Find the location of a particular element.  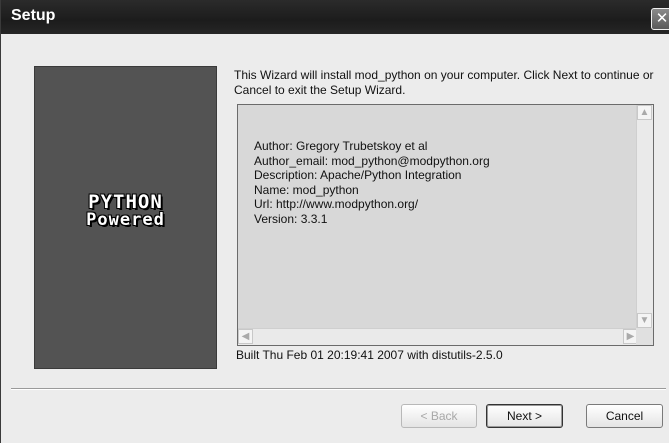

info-line-version: Version: 3.3.1 is located at coordinates (291, 218).